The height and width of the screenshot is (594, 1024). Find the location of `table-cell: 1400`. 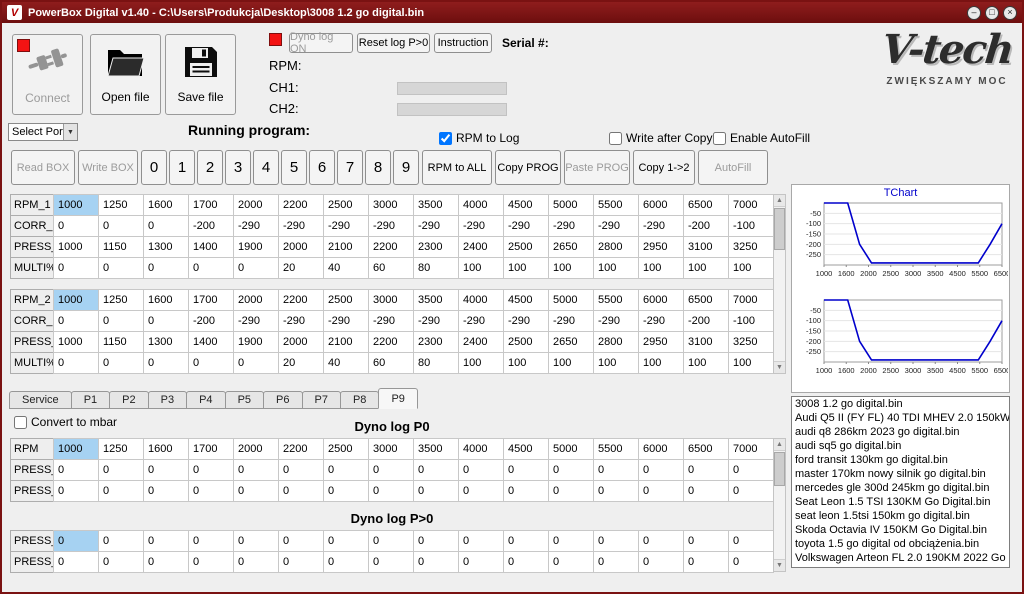

table-cell: 1400 is located at coordinates (211, 342).